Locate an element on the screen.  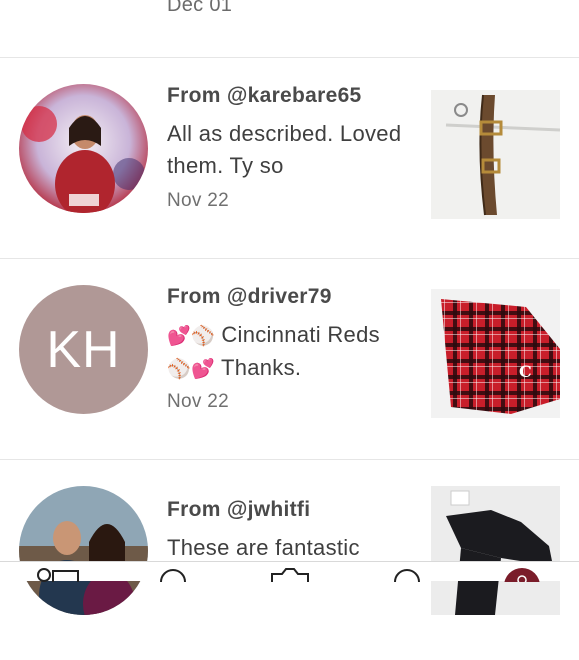
closet-icon is located at coordinates (58, 577).